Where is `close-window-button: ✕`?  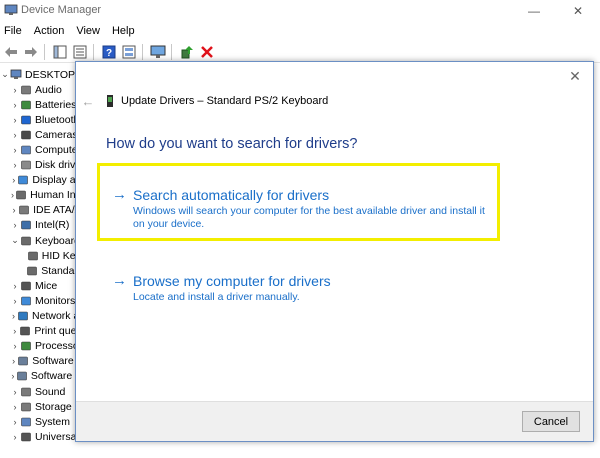
close-window-button: ✕ is located at coordinates (578, 11).